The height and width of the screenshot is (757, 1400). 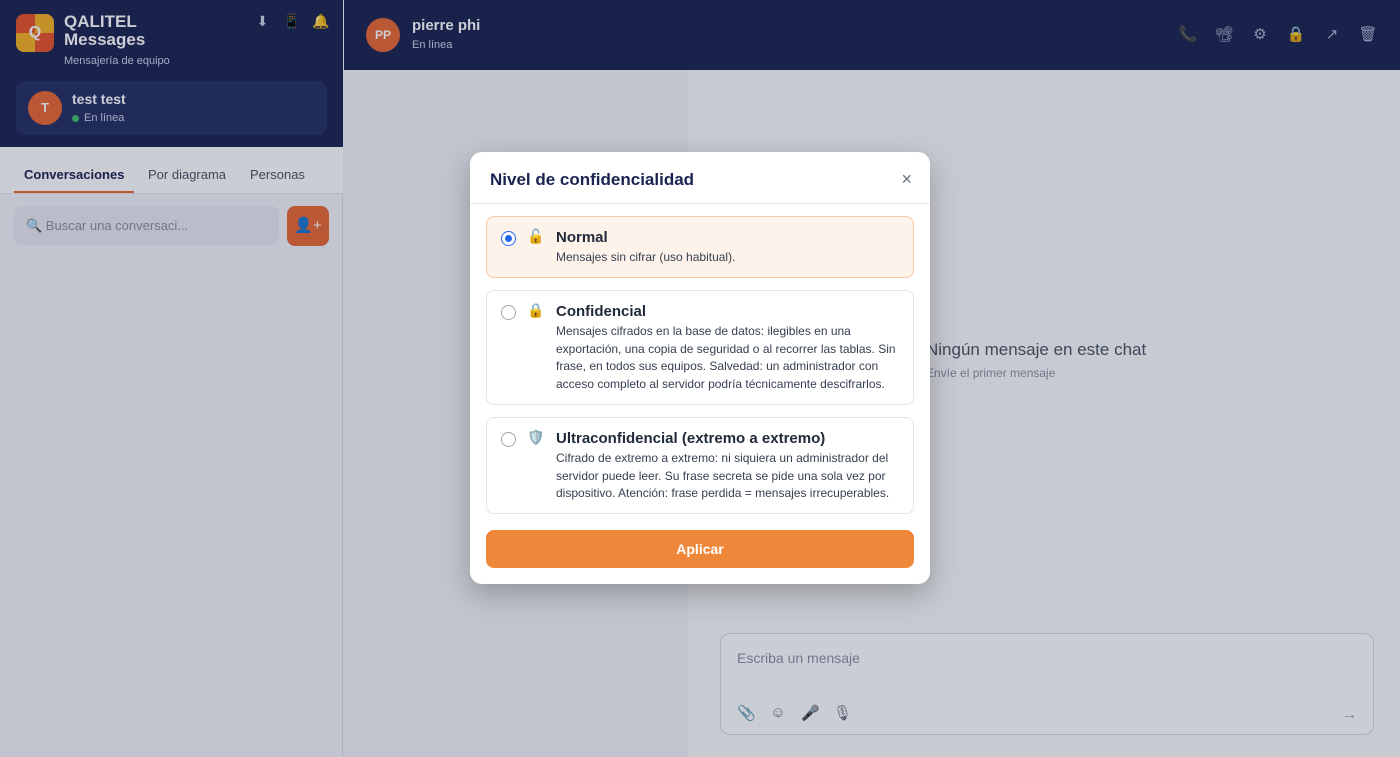 What do you see at coordinates (536, 236) in the screenshot?
I see `unlock-icon: 🔓` at bounding box center [536, 236].